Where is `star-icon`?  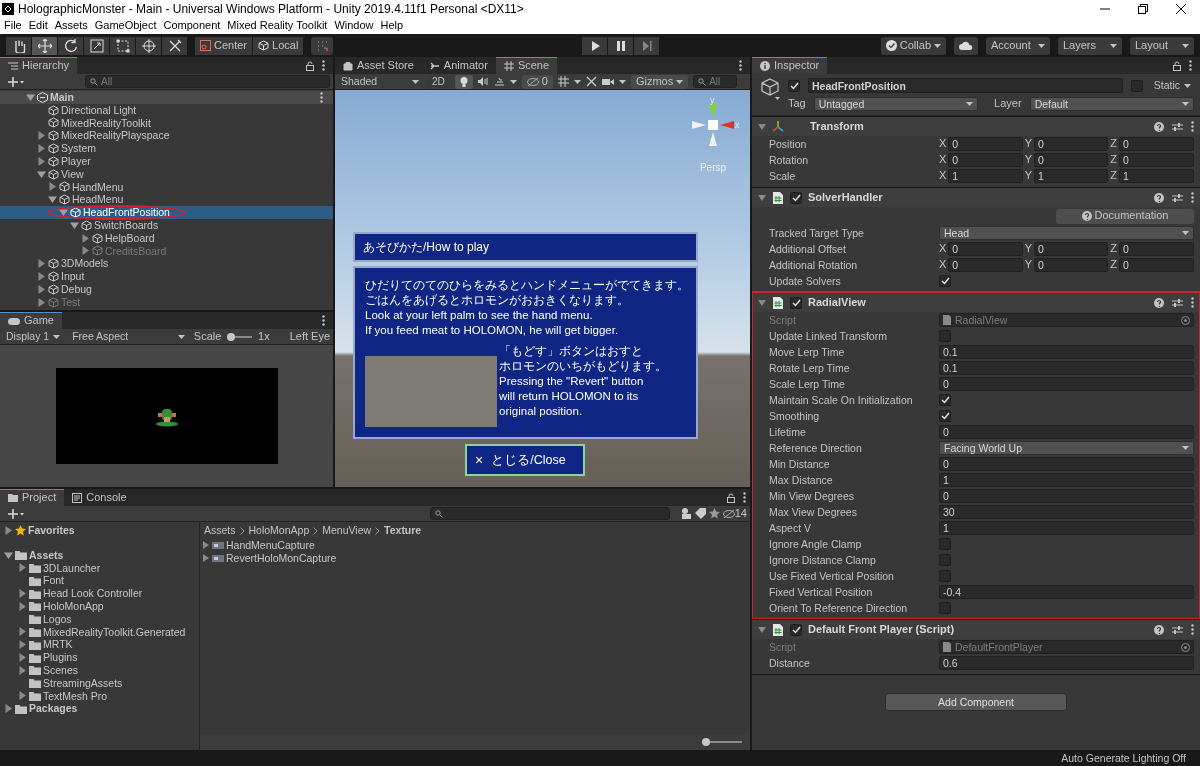 star-icon is located at coordinates (714, 513).